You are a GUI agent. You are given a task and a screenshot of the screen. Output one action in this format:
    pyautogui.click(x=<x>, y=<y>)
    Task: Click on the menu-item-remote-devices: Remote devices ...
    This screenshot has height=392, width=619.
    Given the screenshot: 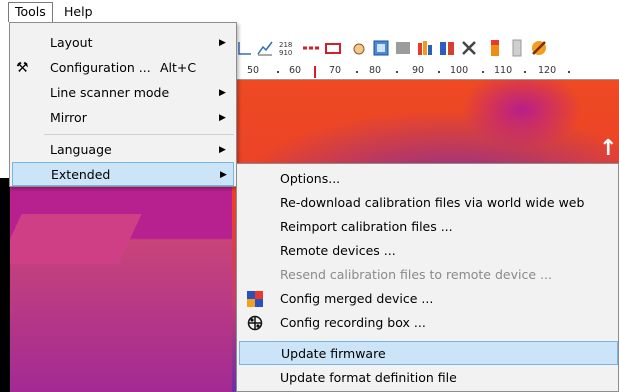 What is the action you would take?
    pyautogui.click(x=428, y=251)
    